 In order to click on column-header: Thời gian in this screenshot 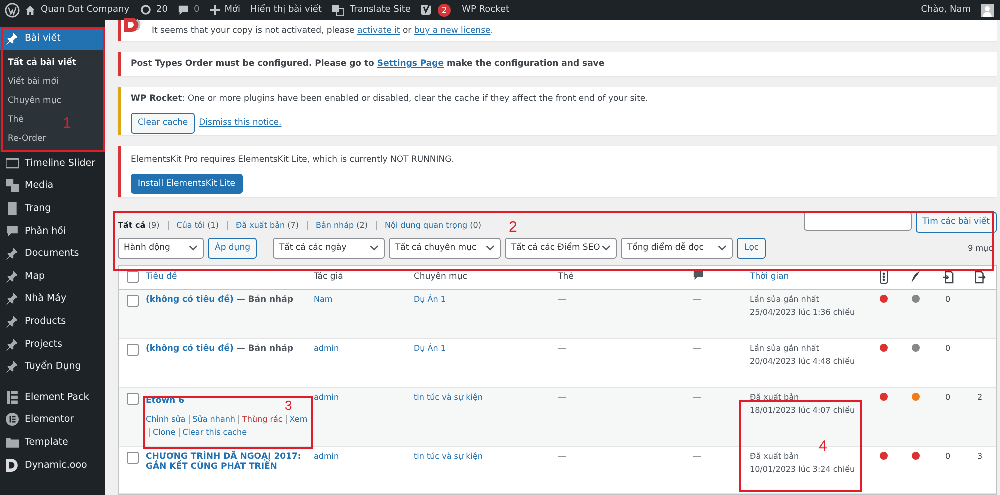, I will do `click(770, 277)`.